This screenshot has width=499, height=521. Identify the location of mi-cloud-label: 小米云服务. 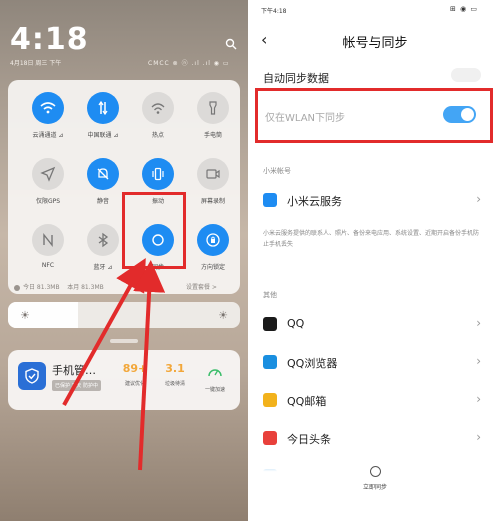
(314, 201).